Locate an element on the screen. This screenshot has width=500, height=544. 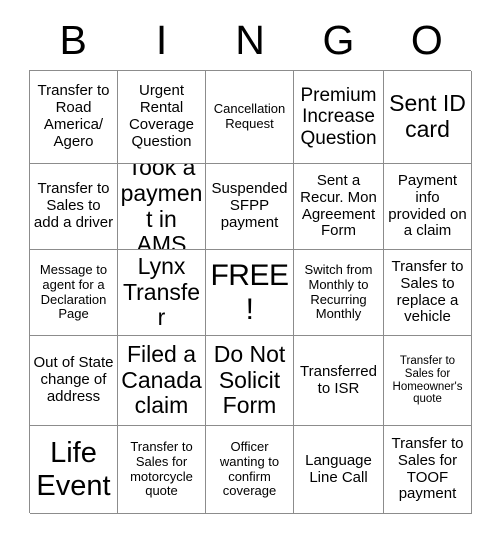
bingo-header: B I N G O is located at coordinates (250, 40).